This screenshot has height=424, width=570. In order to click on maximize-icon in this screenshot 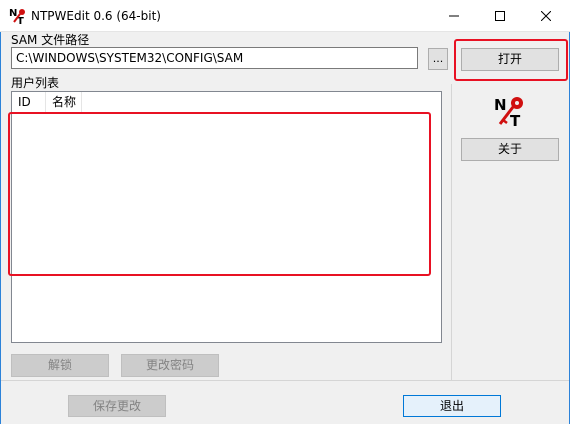, I will do `click(500, 15)`.